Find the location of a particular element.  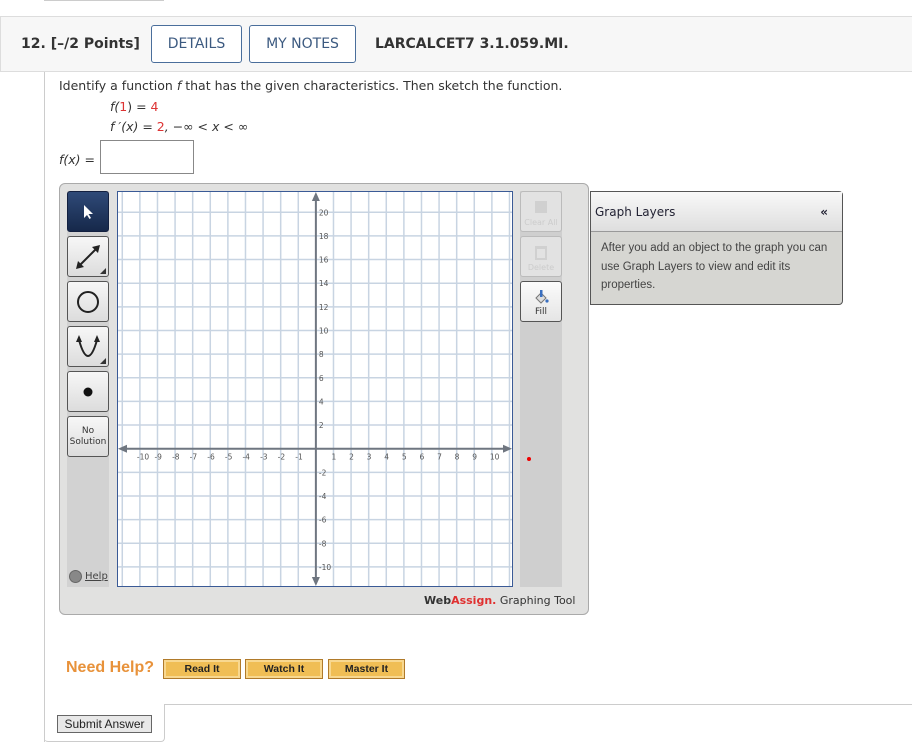

x-tick-label: 1 is located at coordinates (333, 457).